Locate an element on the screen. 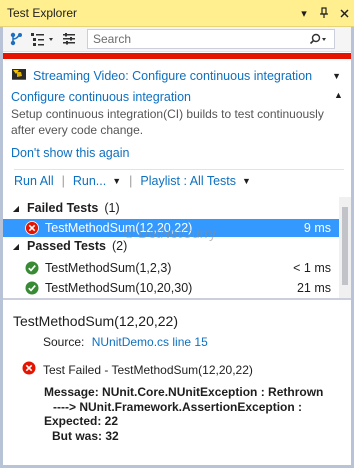 The width and height of the screenshot is (354, 468). test-row: TestMethodSum(1,2,3) < 1 ms is located at coordinates (171, 268).